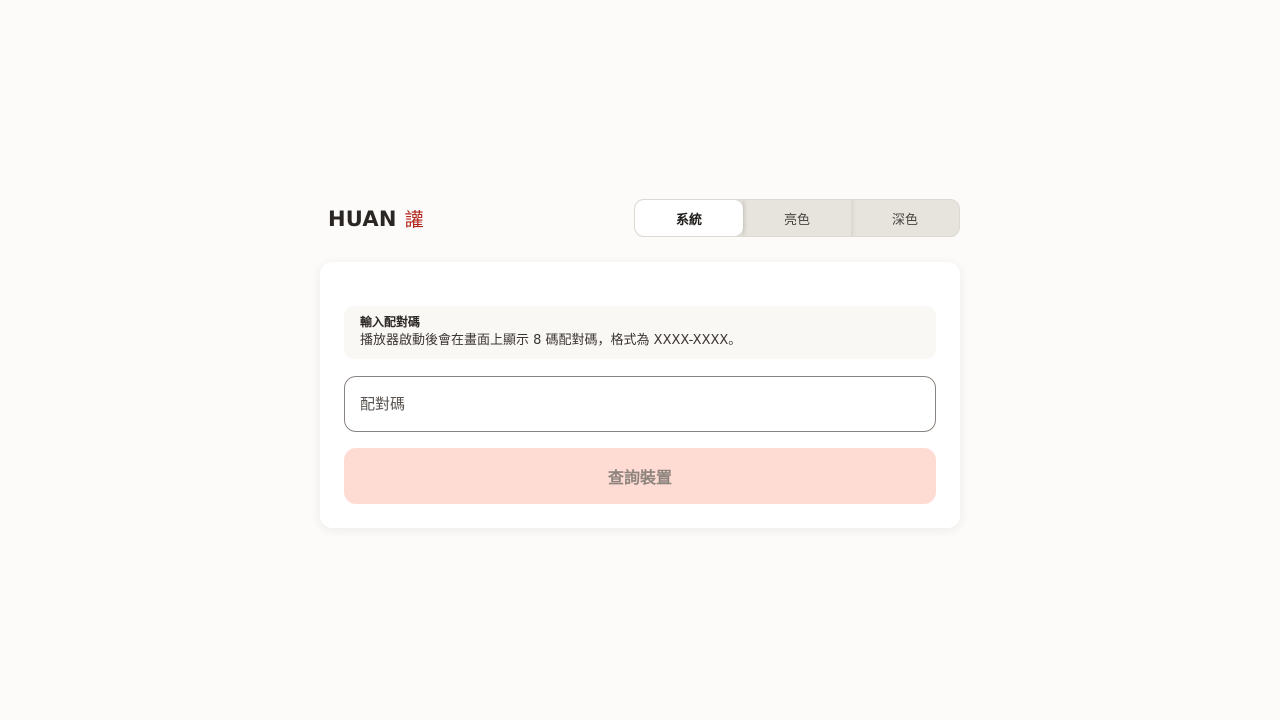  What do you see at coordinates (640, 476) in the screenshot?
I see `query-device-button: 查詢裝置` at bounding box center [640, 476].